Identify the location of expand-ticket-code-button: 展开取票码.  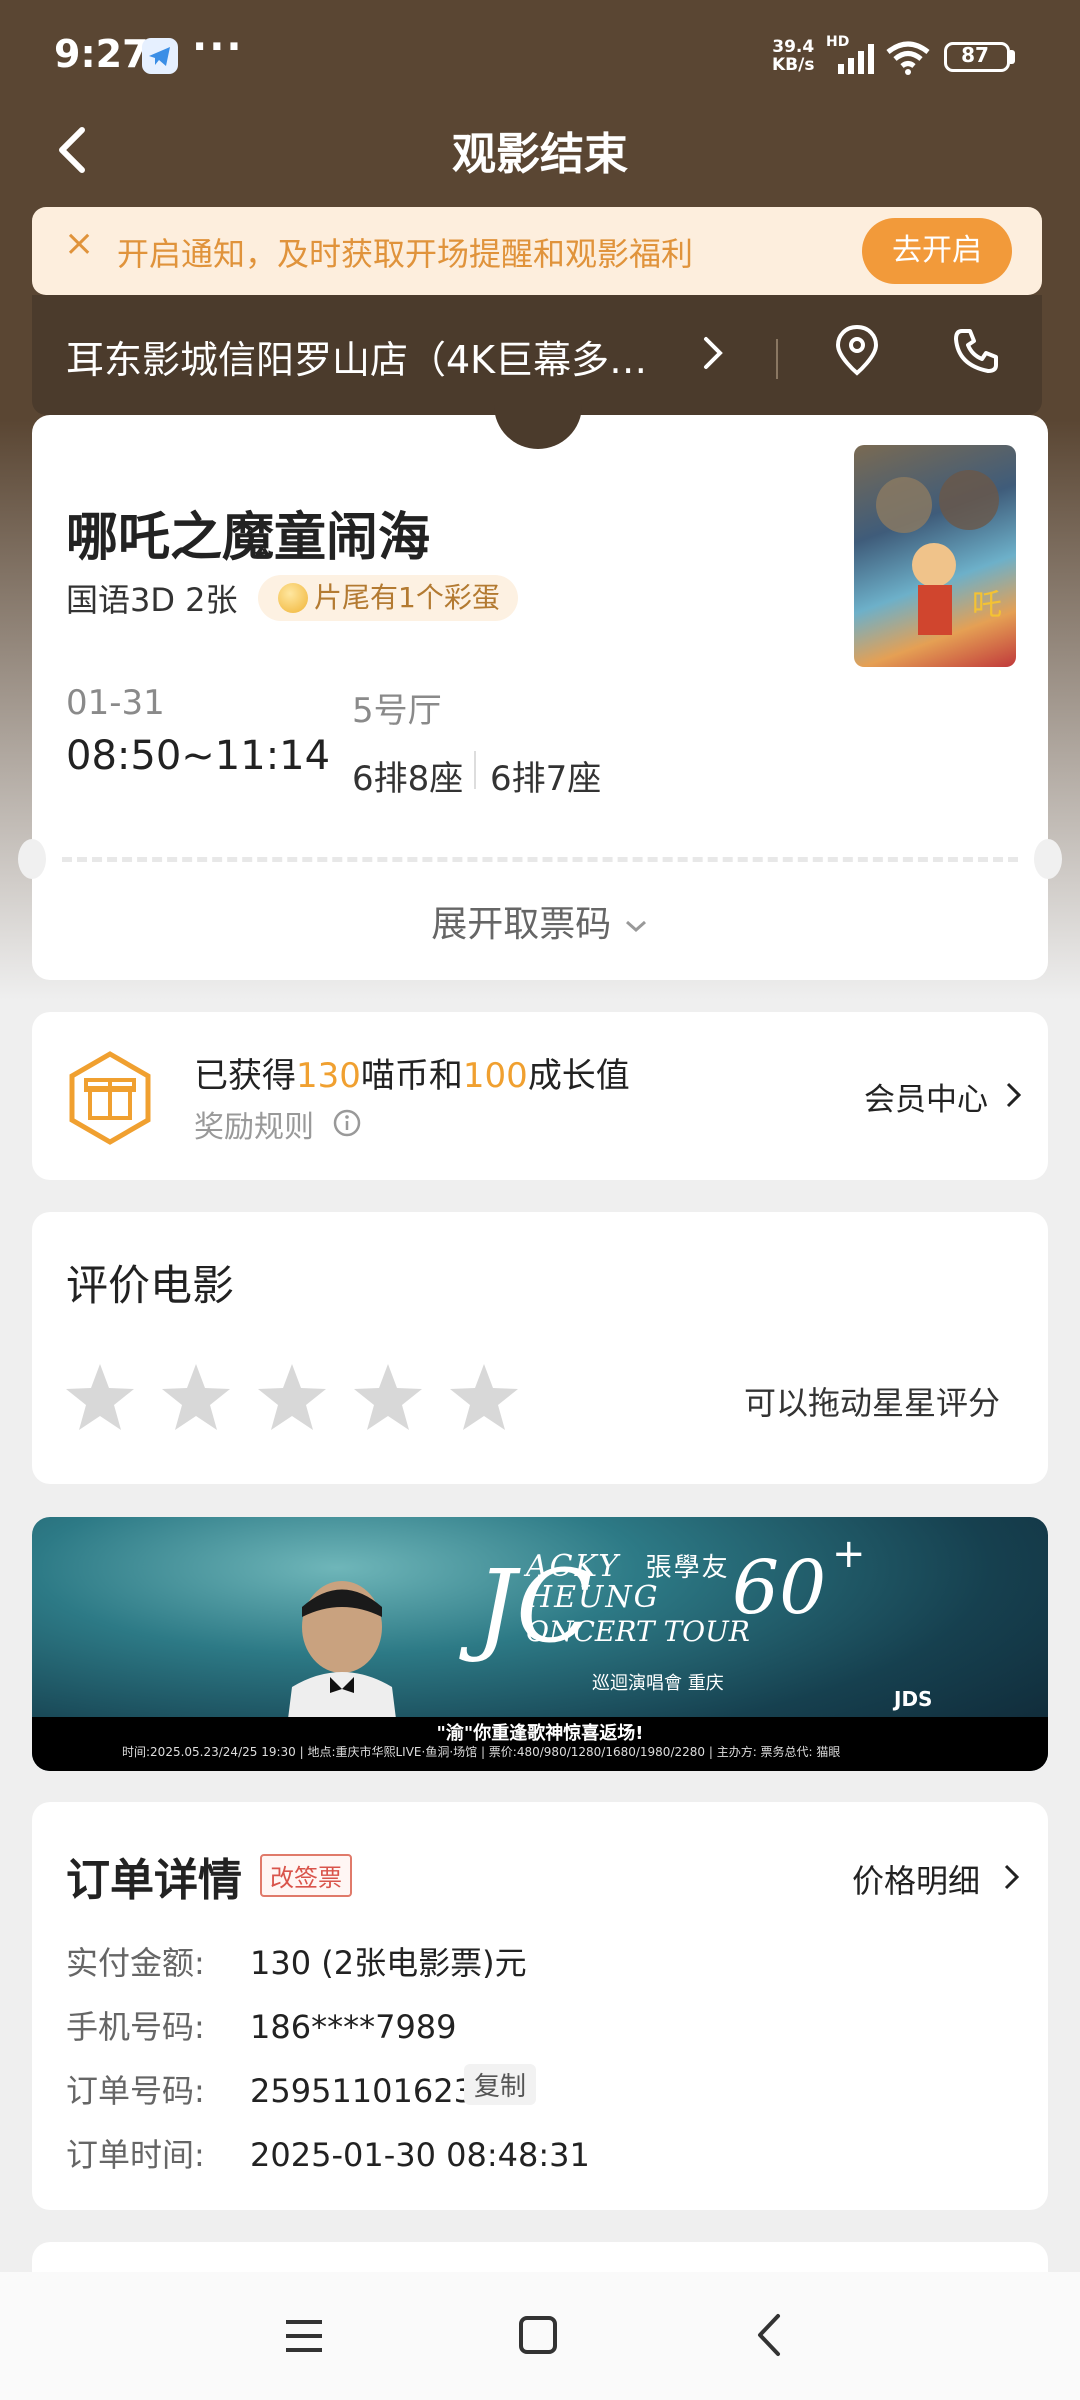
(540, 921).